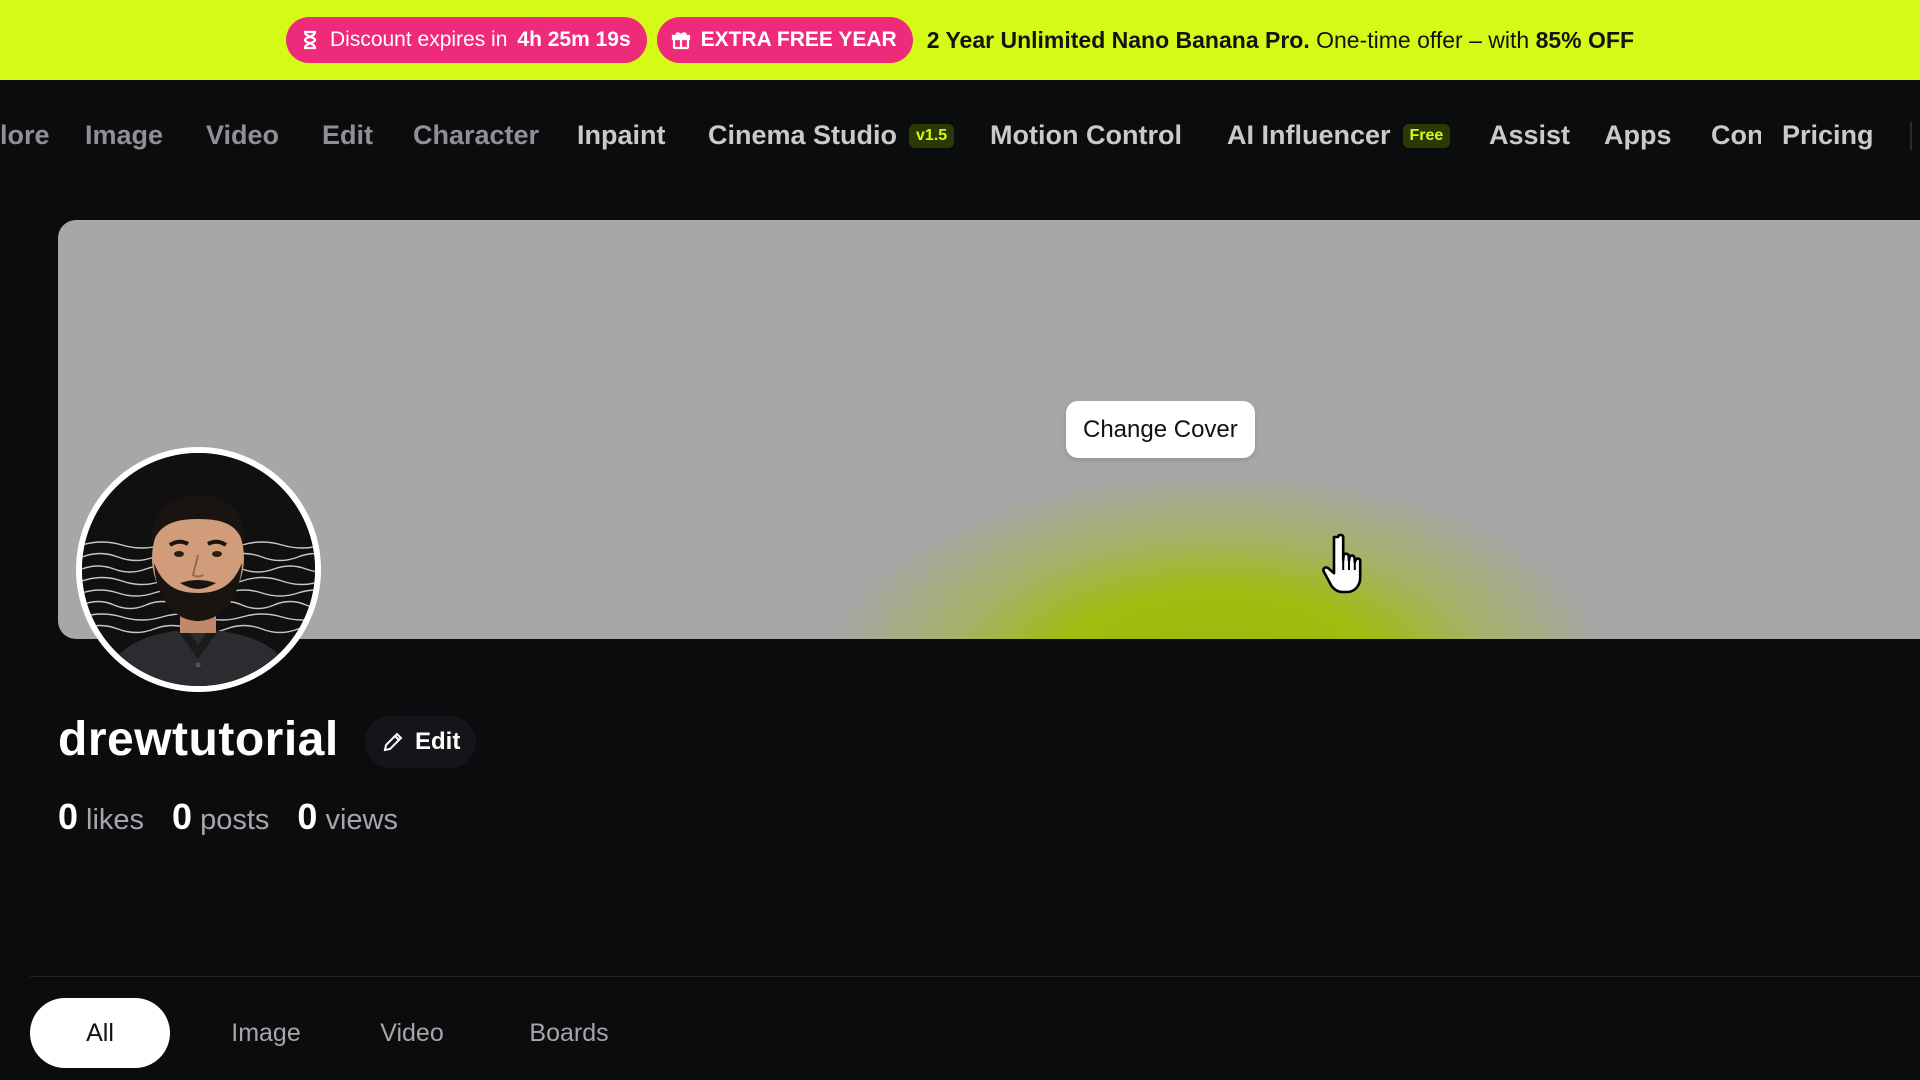  I want to click on hourglass-icon, so click(310, 40).